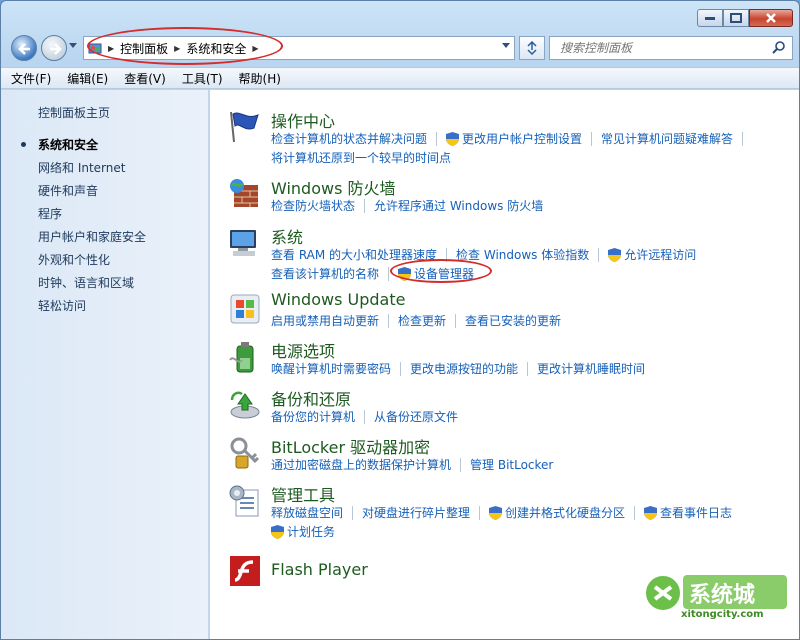 Image resolution: width=800 pixels, height=640 pixels. I want to click on task-link: 唤醒计算机时需要密码, so click(331, 368).